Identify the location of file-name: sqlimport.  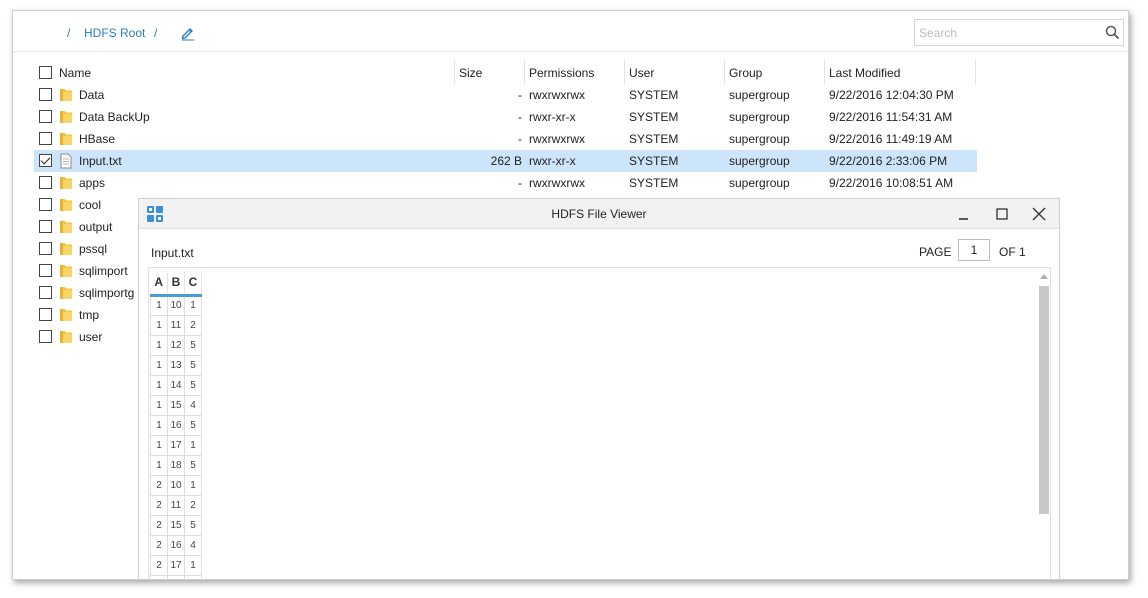
(103, 271).